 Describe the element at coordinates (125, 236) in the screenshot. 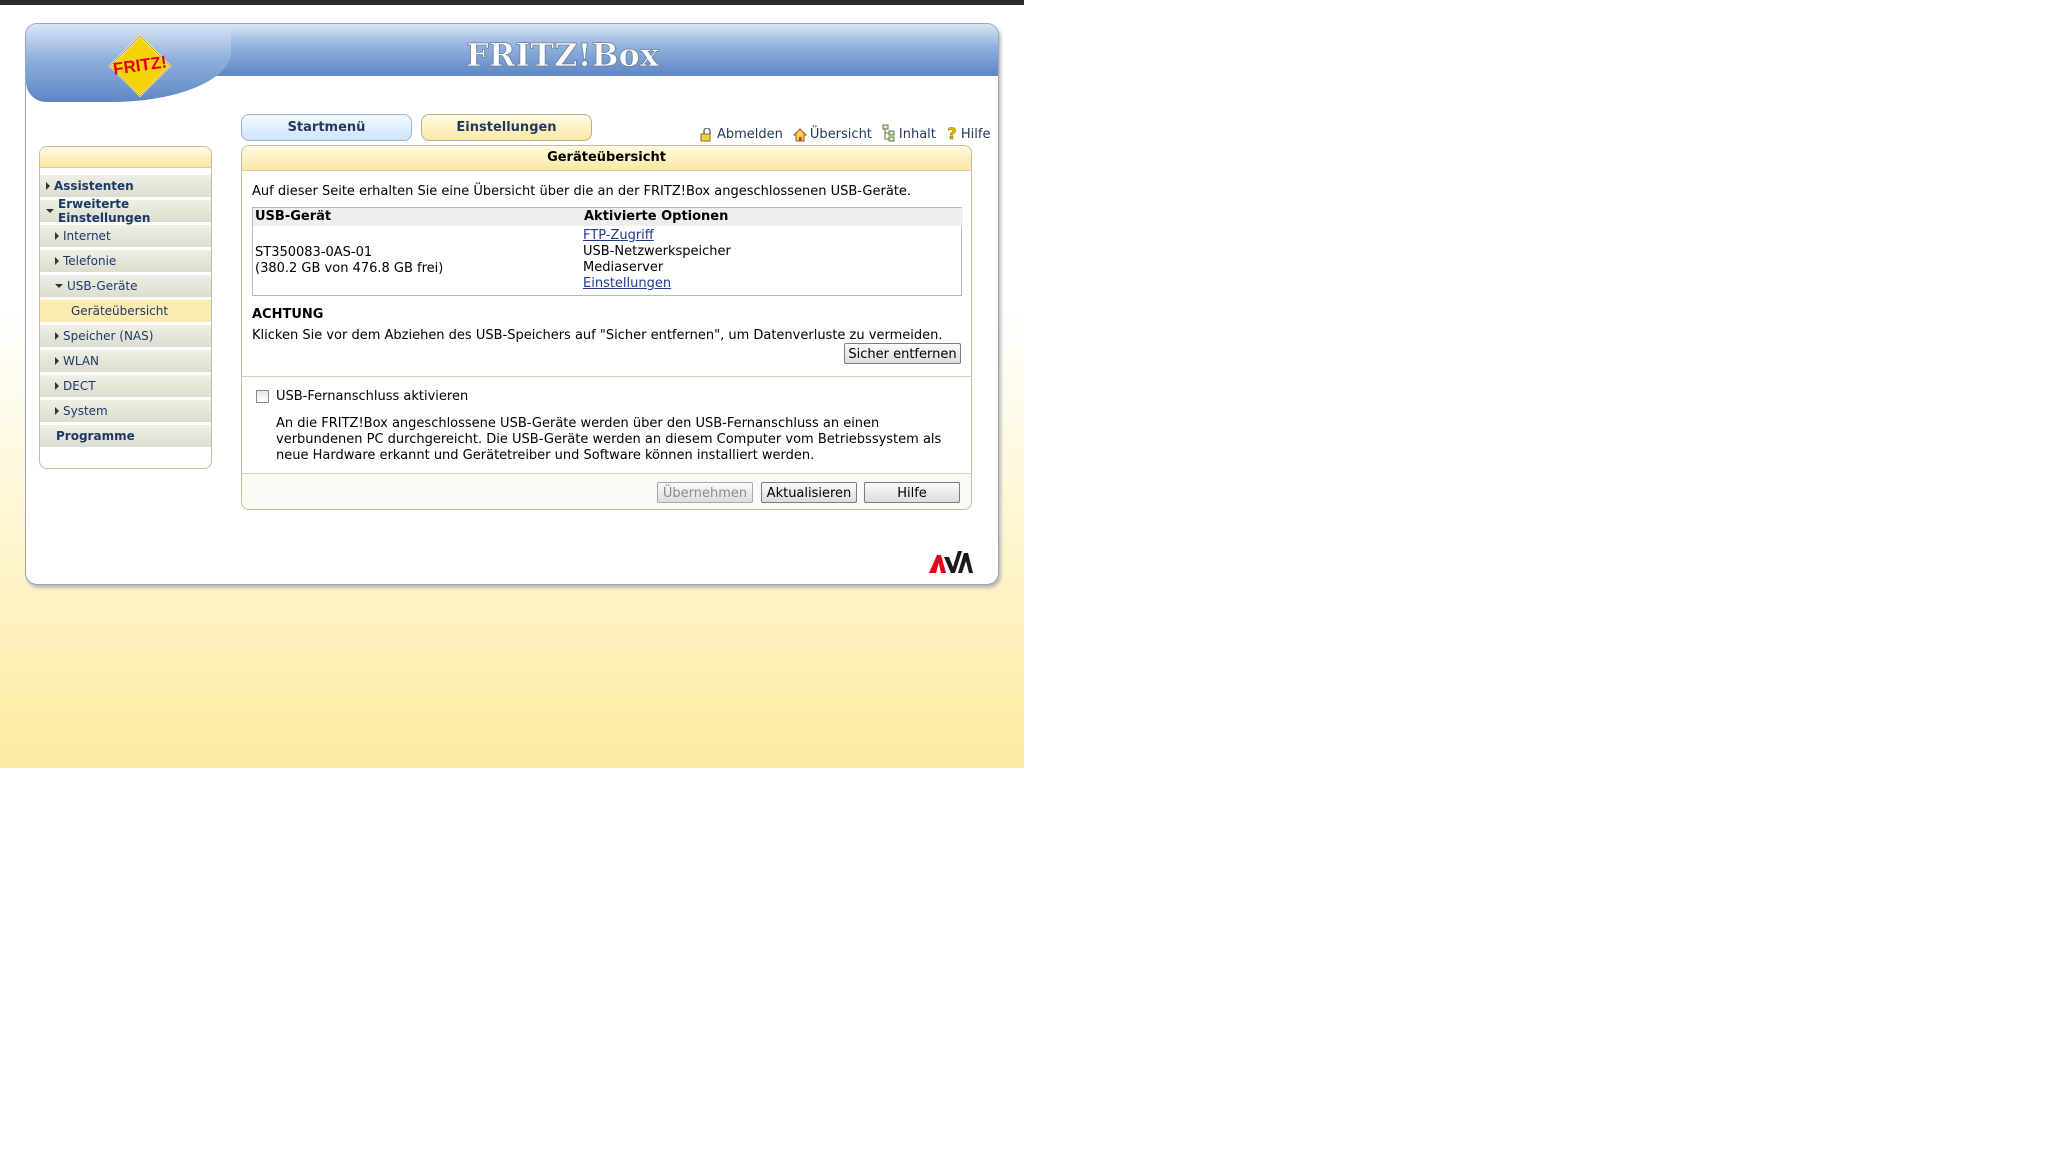

I see `sidebar-item-internet: Internet` at that location.